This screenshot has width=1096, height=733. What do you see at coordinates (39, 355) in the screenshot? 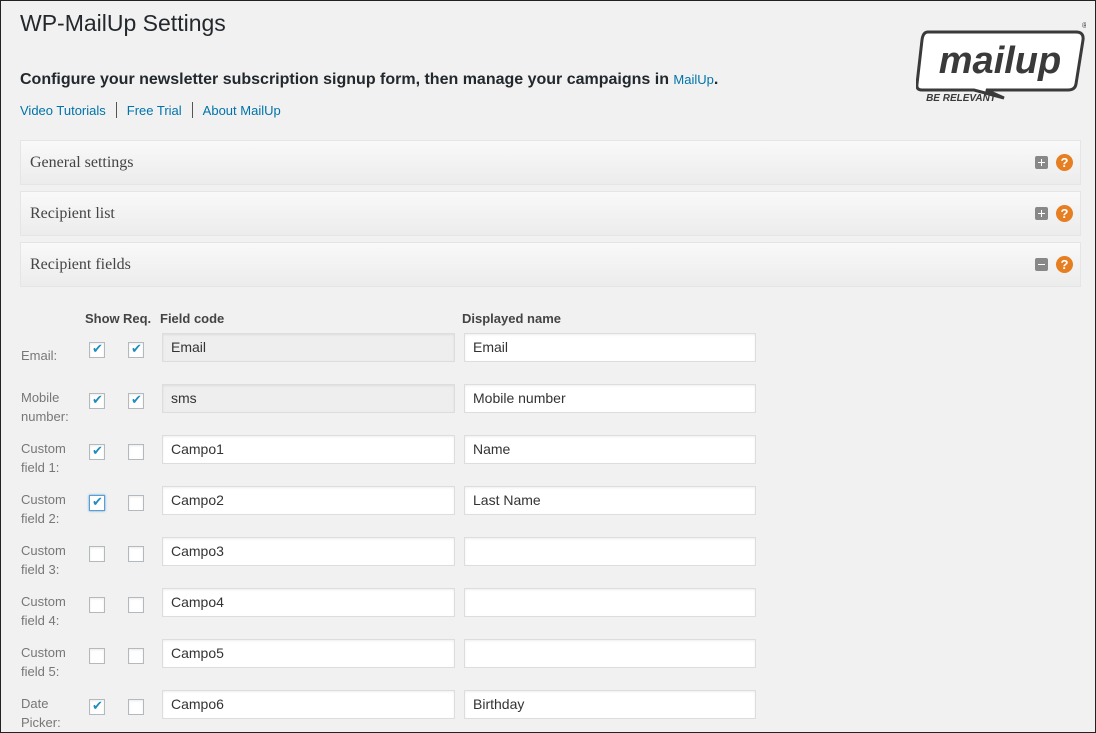
I see `row-label-line: Email:` at bounding box center [39, 355].